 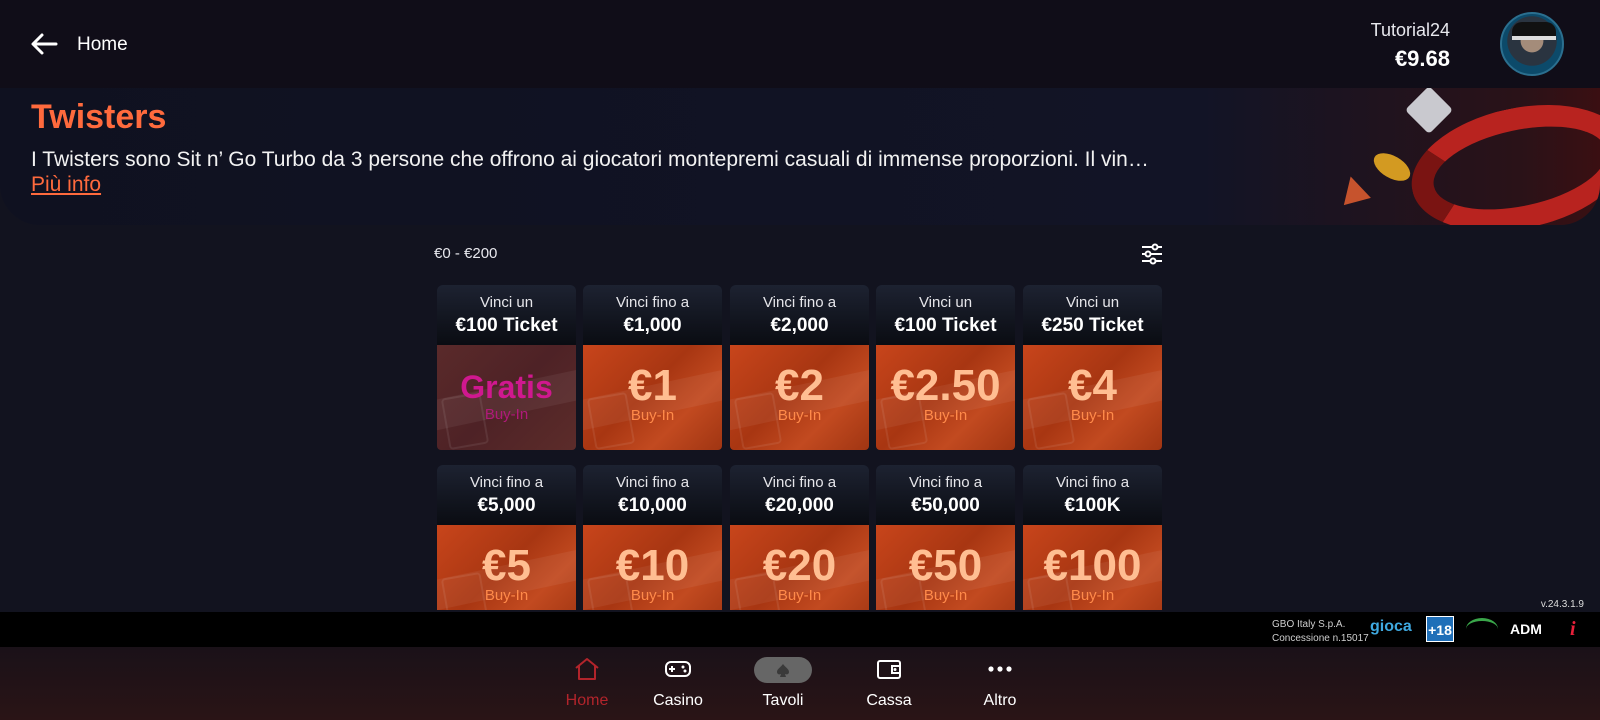 I want to click on card-decoration, so click(x=1429, y=111).